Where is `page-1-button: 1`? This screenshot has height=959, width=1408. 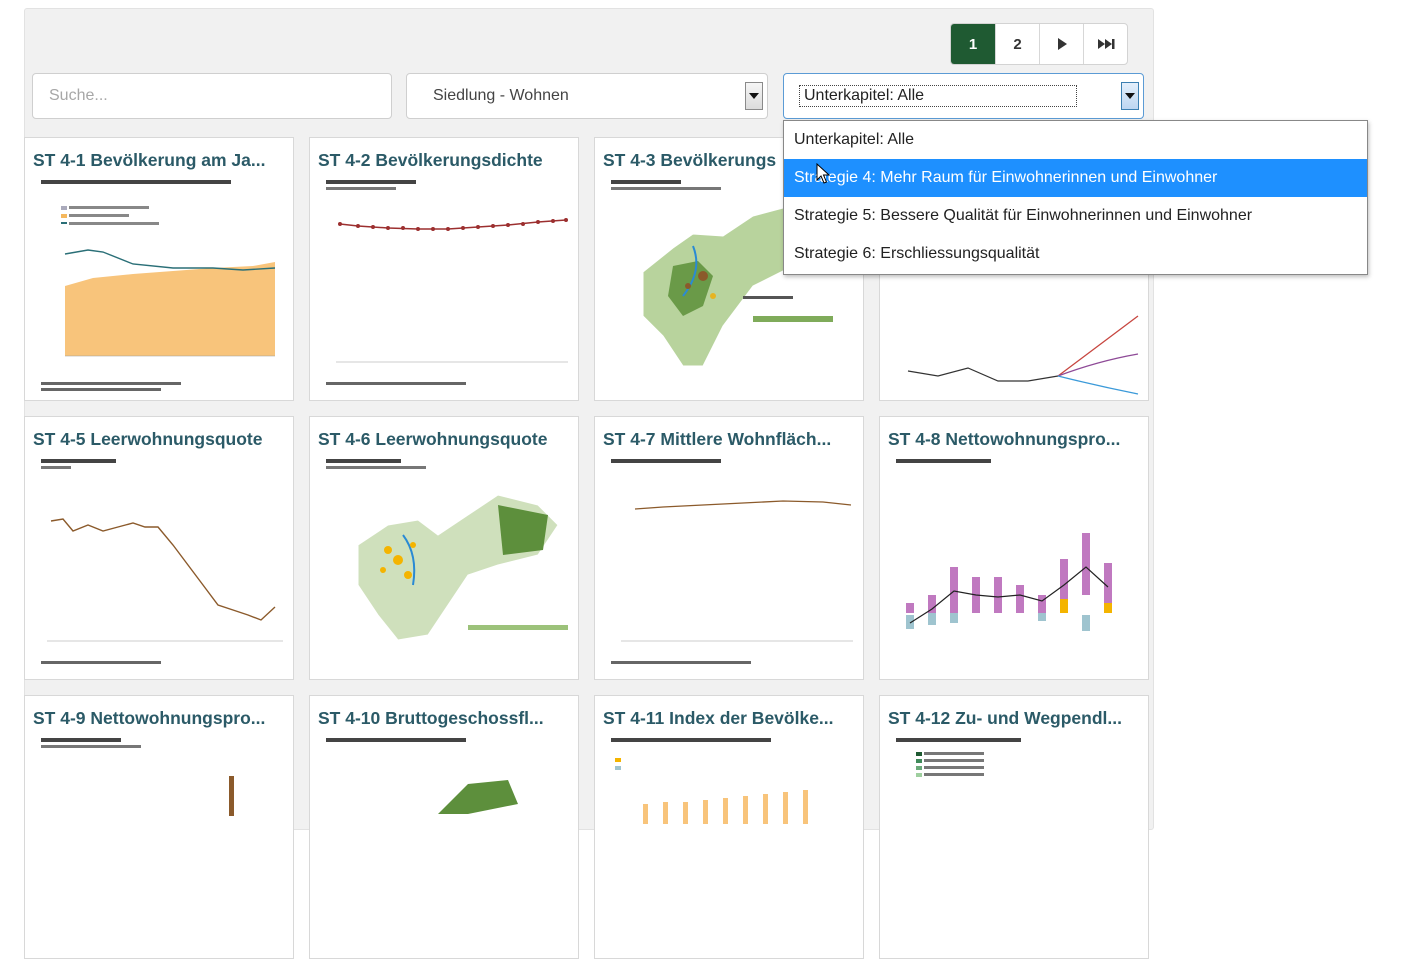
page-1-button: 1 is located at coordinates (973, 44).